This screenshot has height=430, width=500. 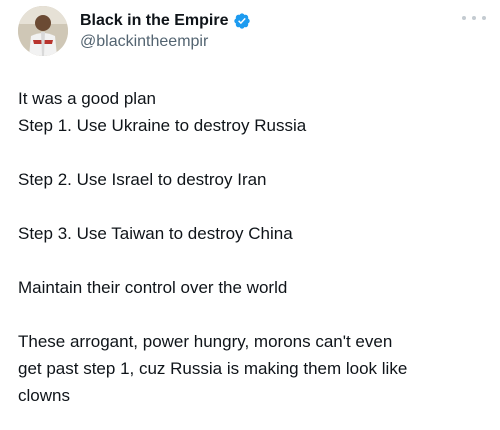 I want to click on display-name-row: Black in the Empire, so click(x=165, y=21).